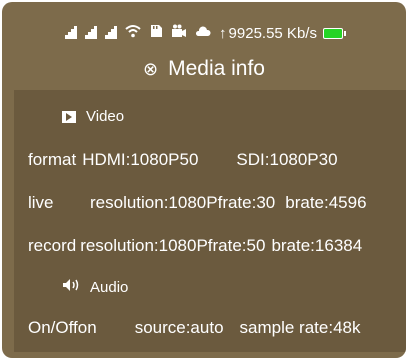 The width and height of the screenshot is (409, 362). Describe the element at coordinates (156, 33) in the screenshot. I see `sd-card-icon` at that location.